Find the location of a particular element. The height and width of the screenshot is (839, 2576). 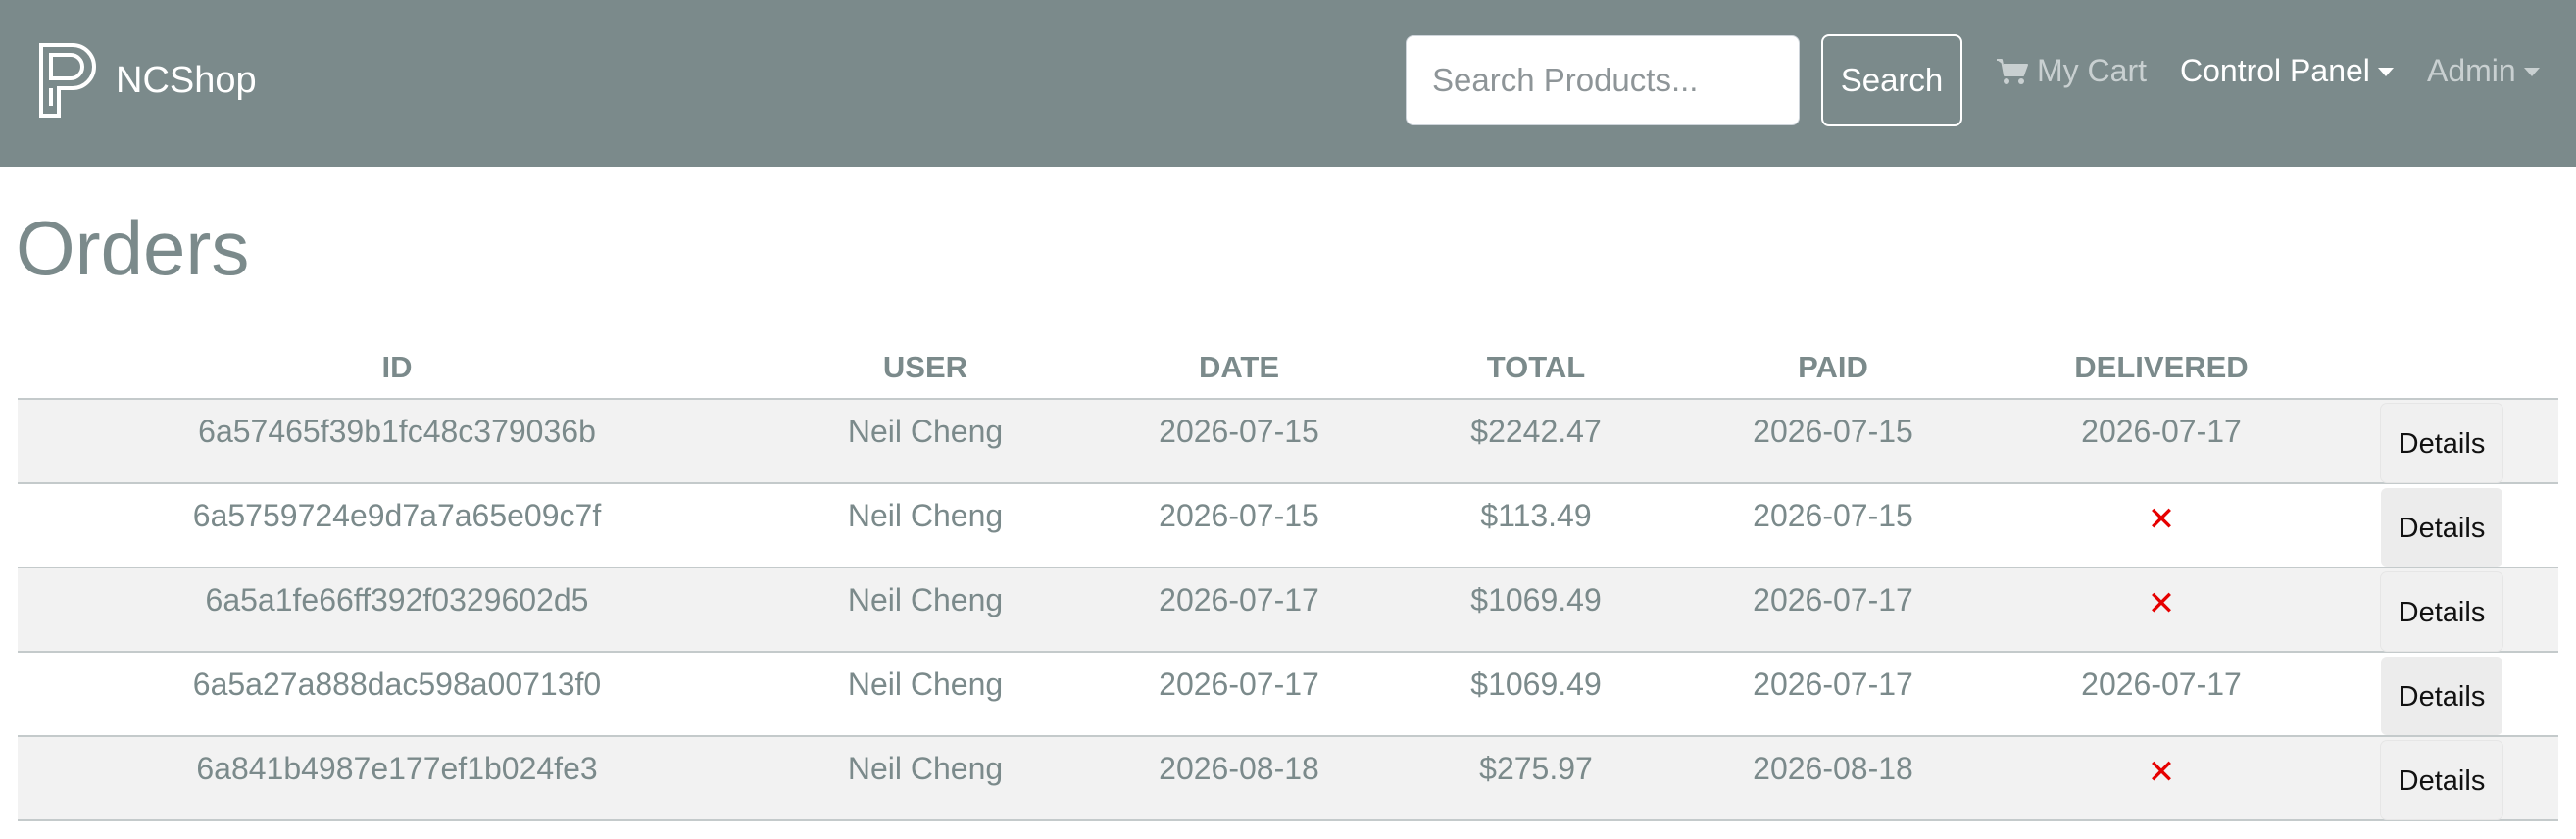

nav-control-panel-label: Control Panel is located at coordinates (2275, 71).